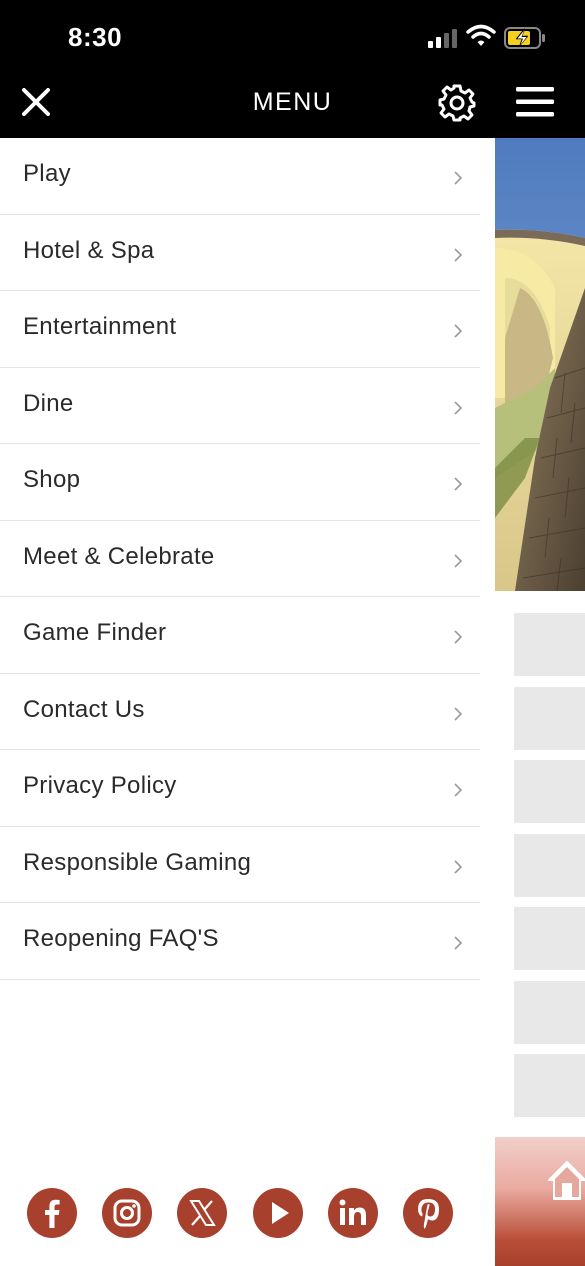  I want to click on gear-icon, so click(457, 103).